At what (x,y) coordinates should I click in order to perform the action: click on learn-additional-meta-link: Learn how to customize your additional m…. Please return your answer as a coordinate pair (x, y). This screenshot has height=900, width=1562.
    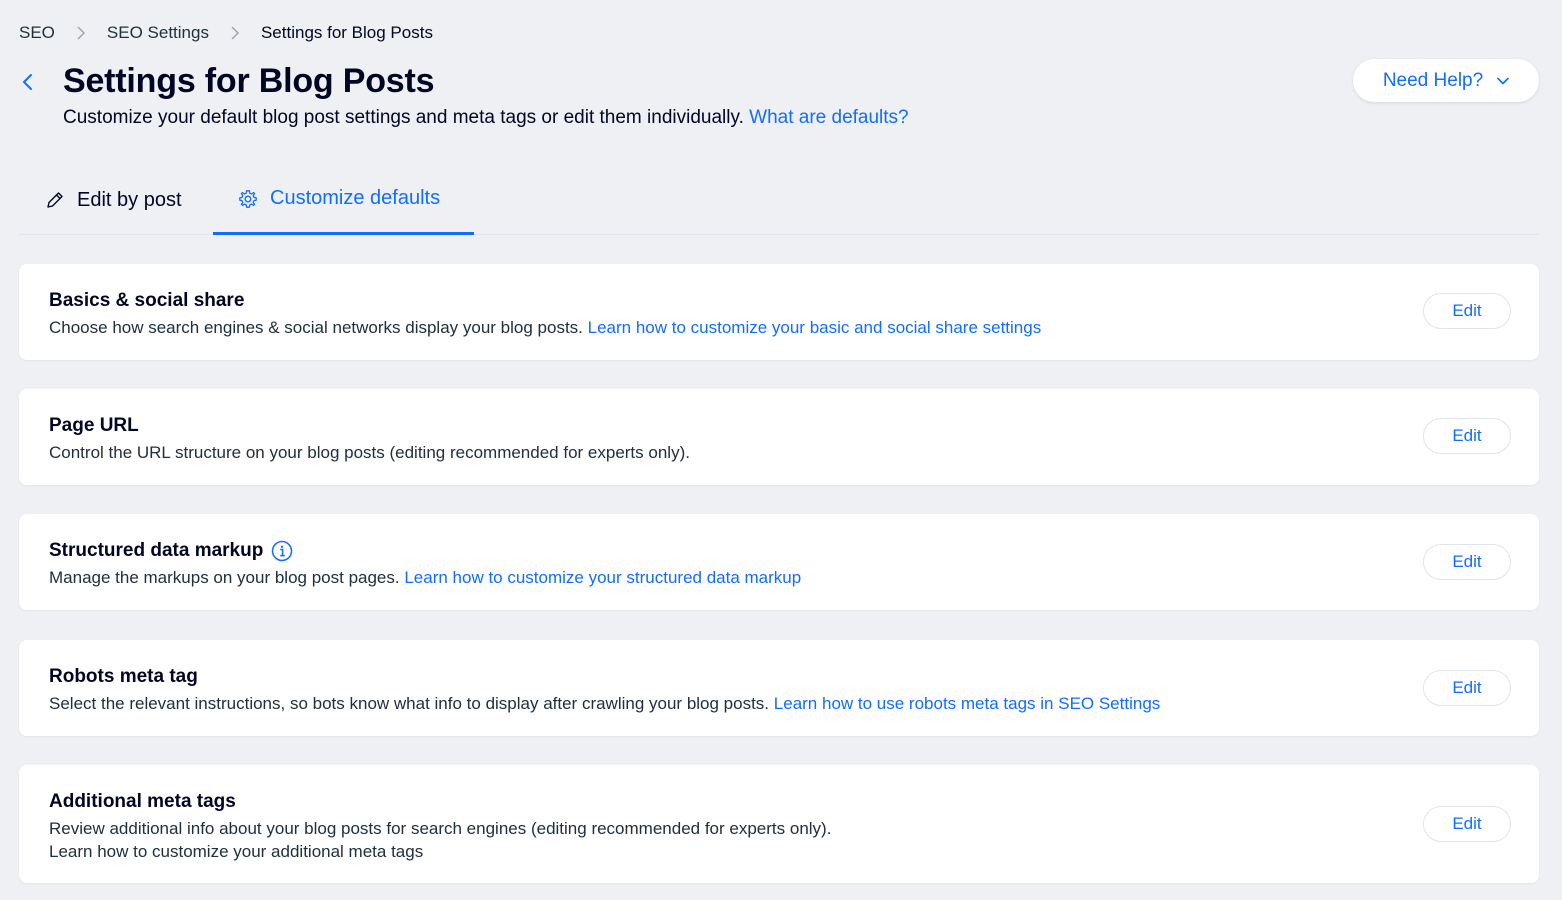
    Looking at the image, I should click on (236, 851).